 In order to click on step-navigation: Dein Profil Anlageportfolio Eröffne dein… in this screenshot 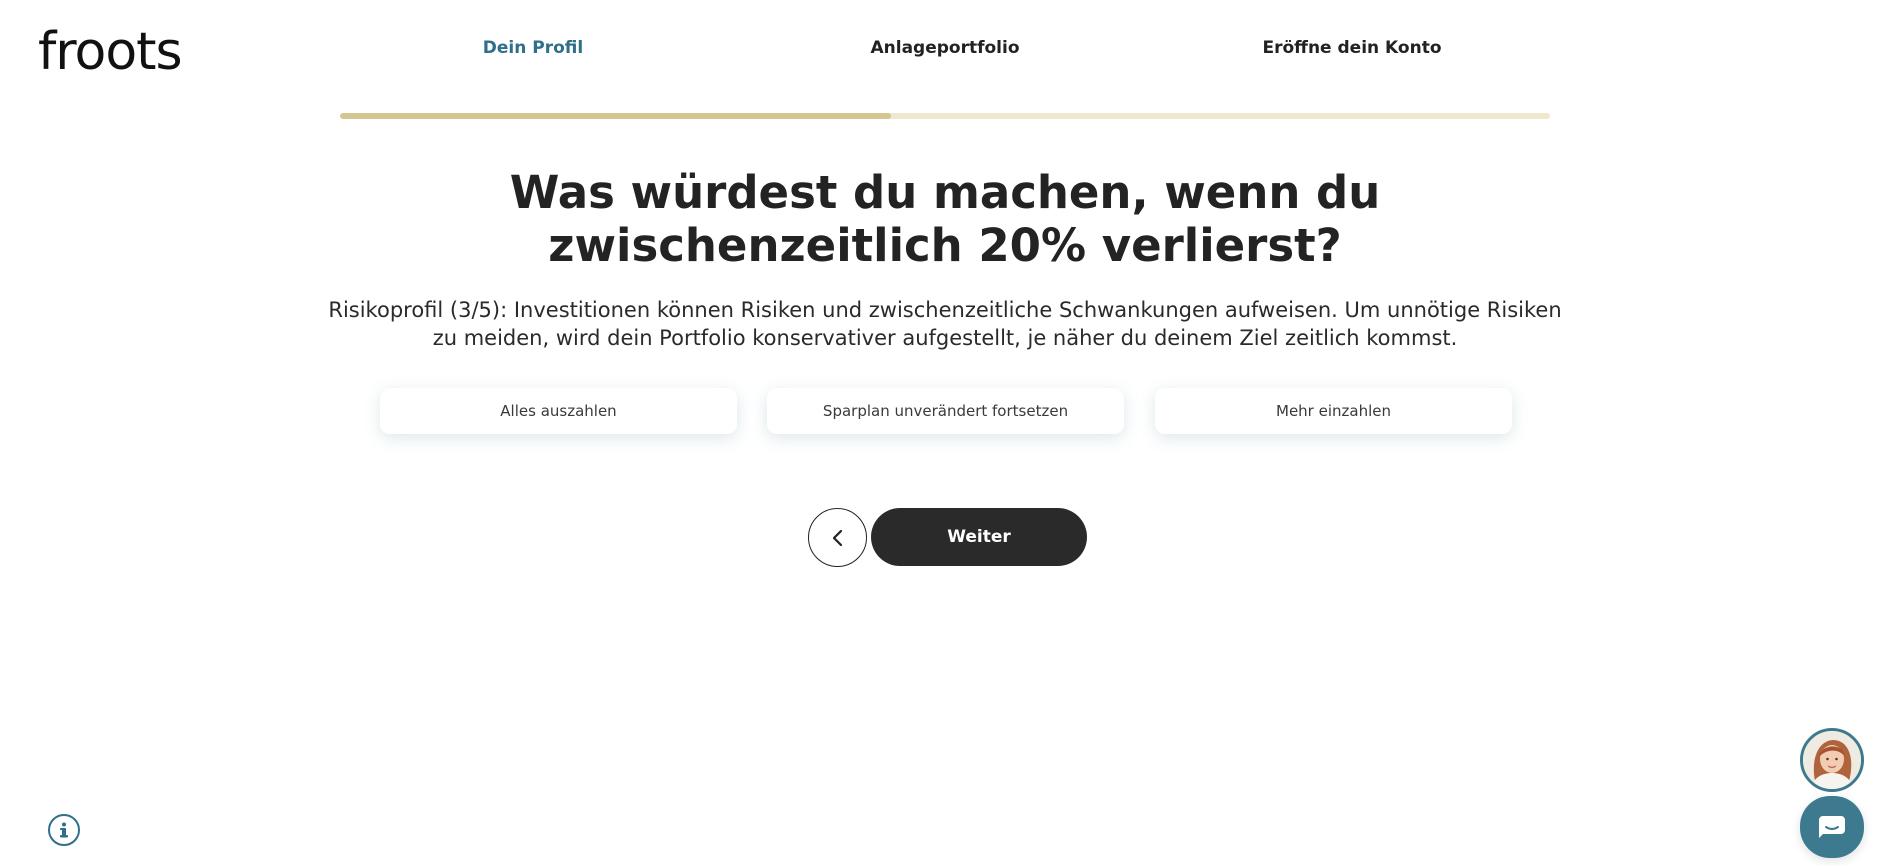, I will do `click(945, 53)`.